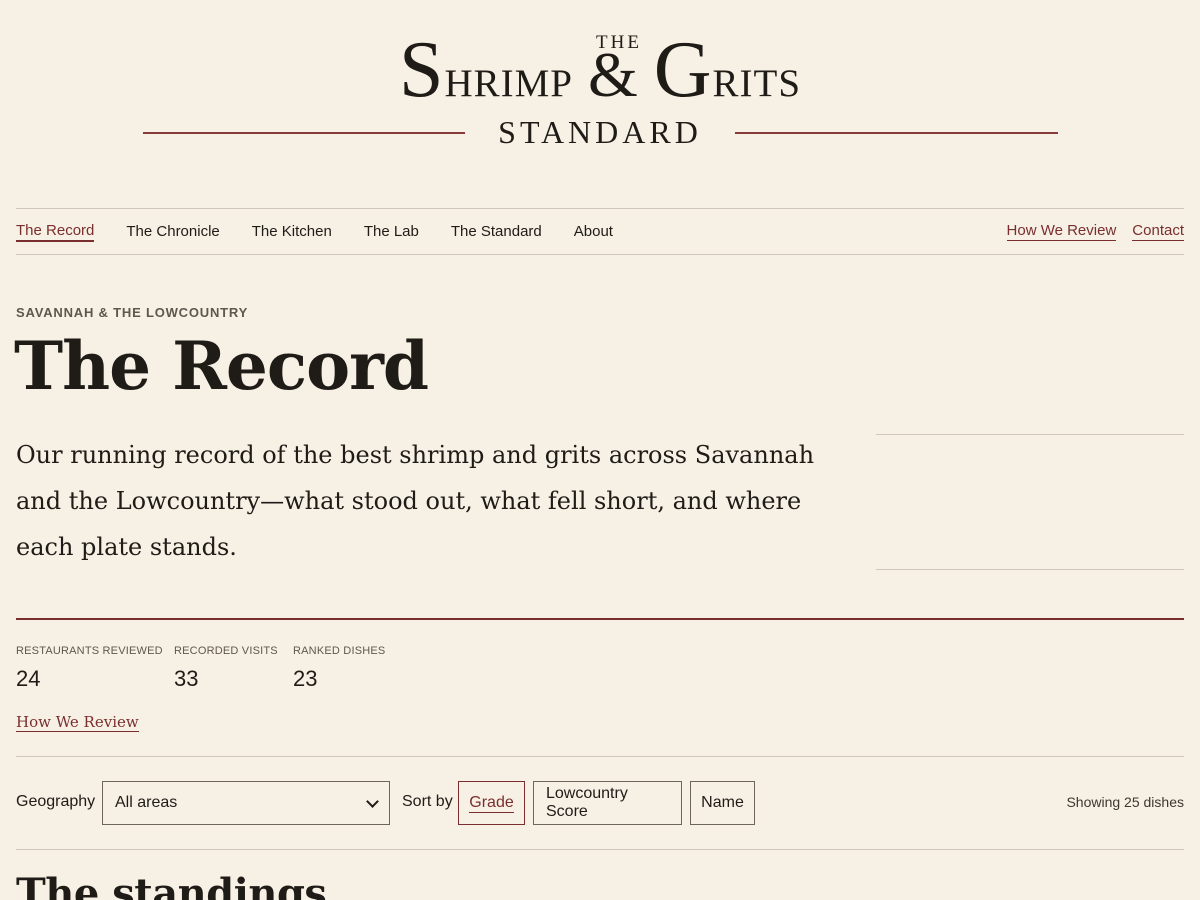 The image size is (1200, 900). Describe the element at coordinates (226, 651) in the screenshot. I see `stat-label: RECORDED VISITS` at that location.